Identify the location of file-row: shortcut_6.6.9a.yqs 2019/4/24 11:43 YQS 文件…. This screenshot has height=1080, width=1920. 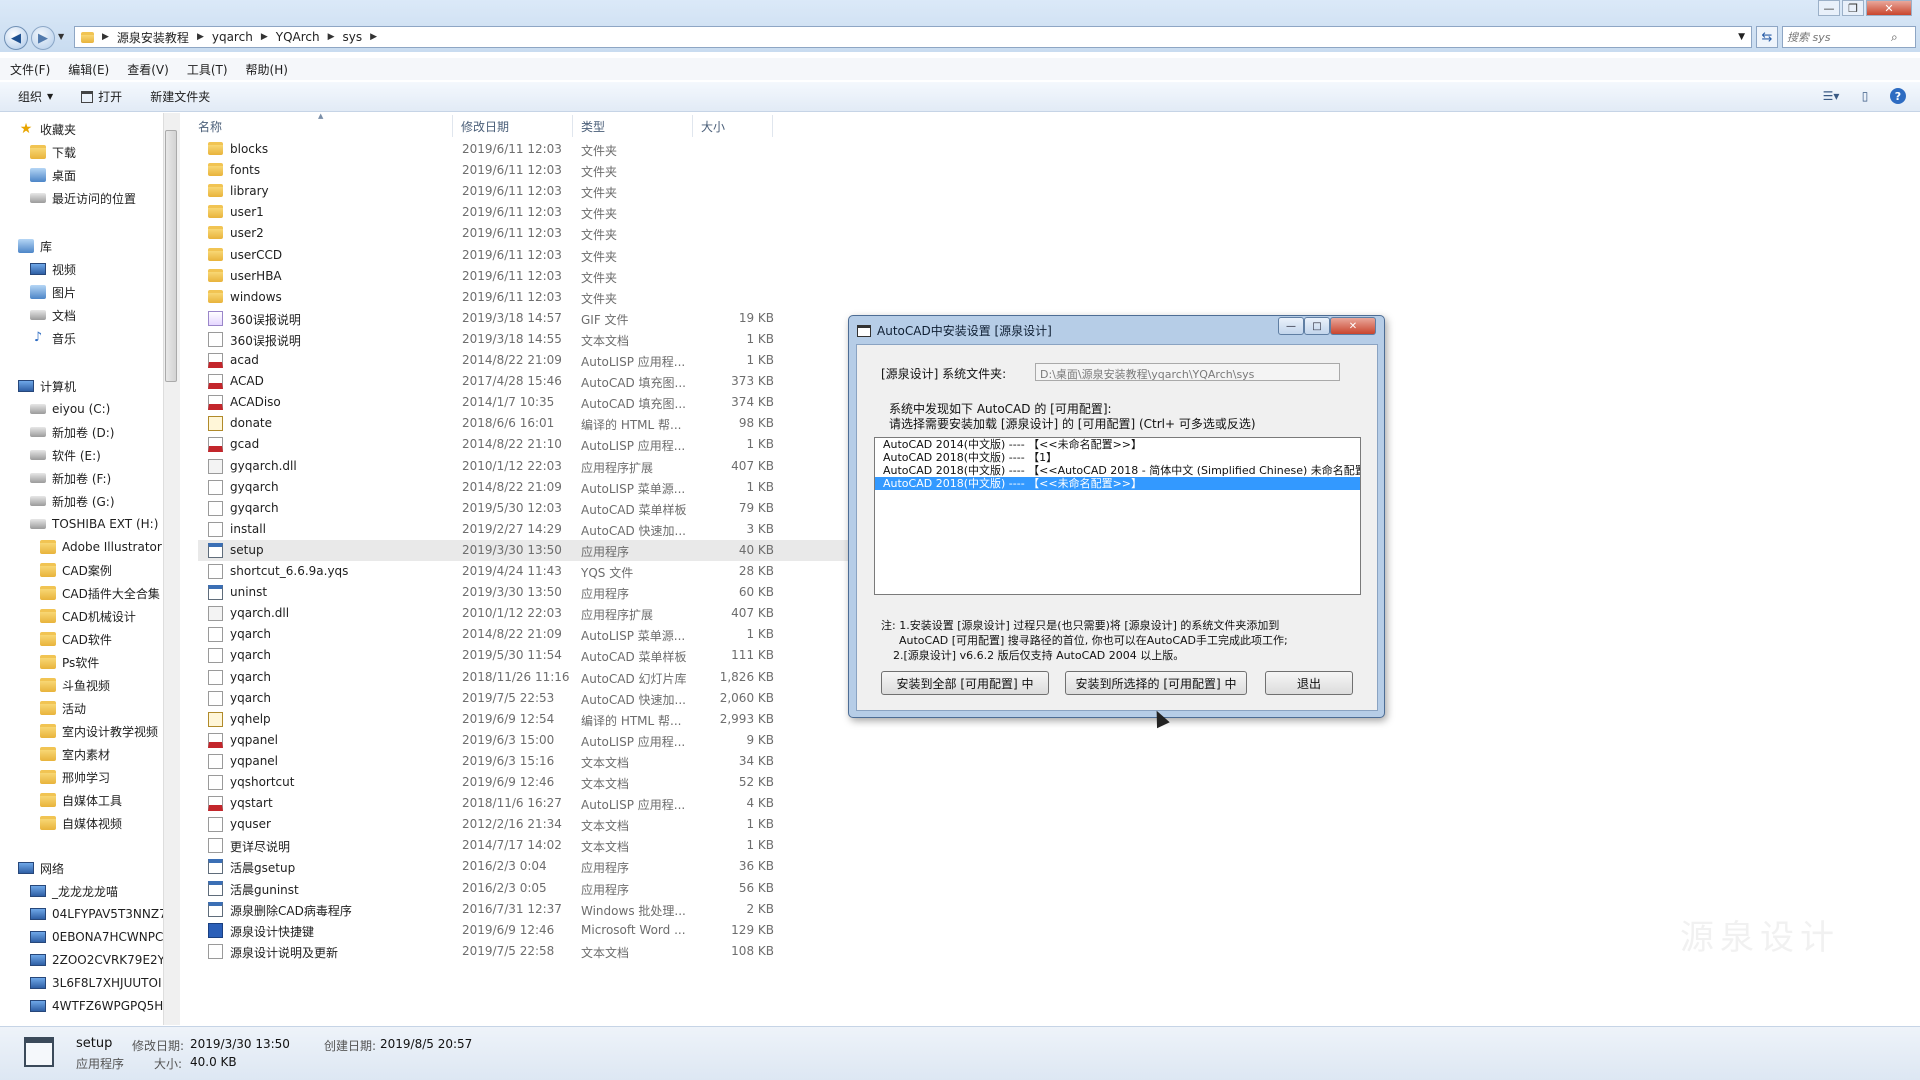
(578, 571).